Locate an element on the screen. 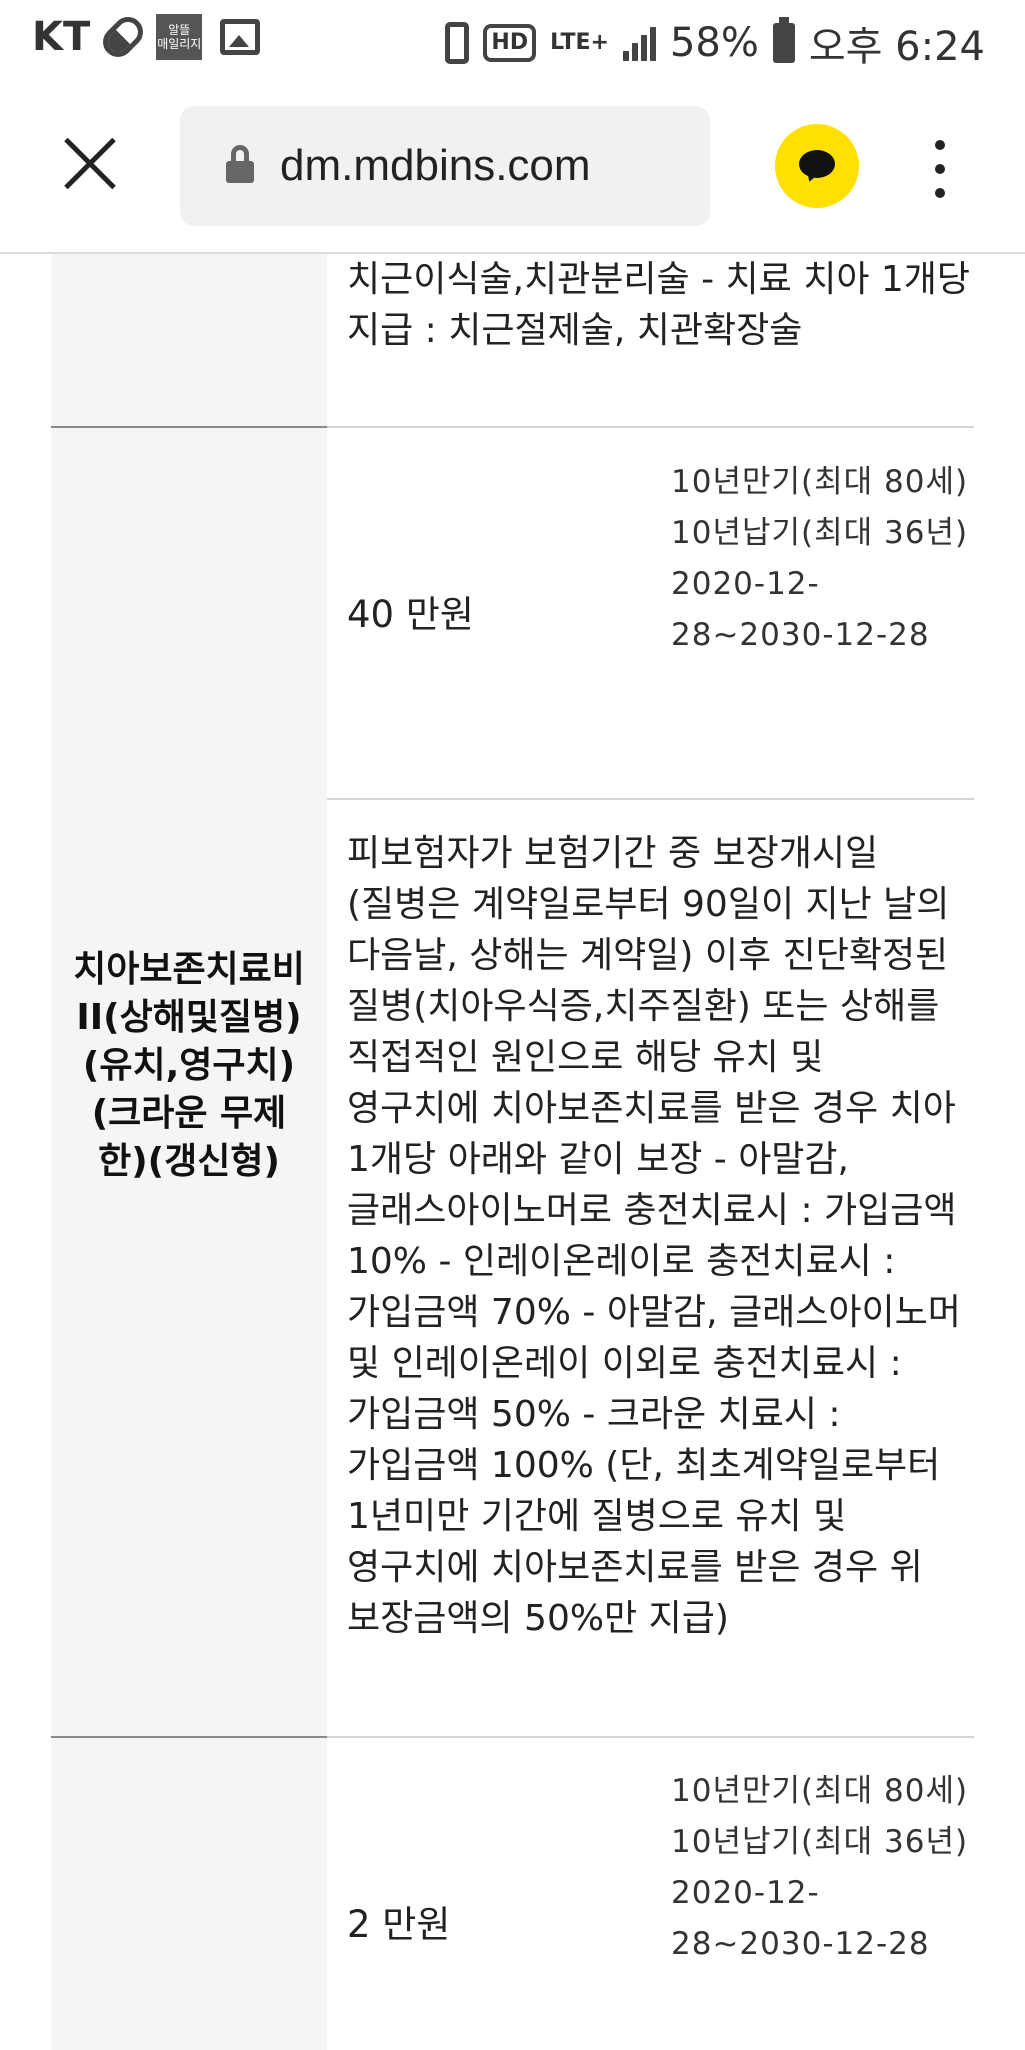  status-right: HD LTE+ 58% 오후 6:24 is located at coordinates (715, 43).